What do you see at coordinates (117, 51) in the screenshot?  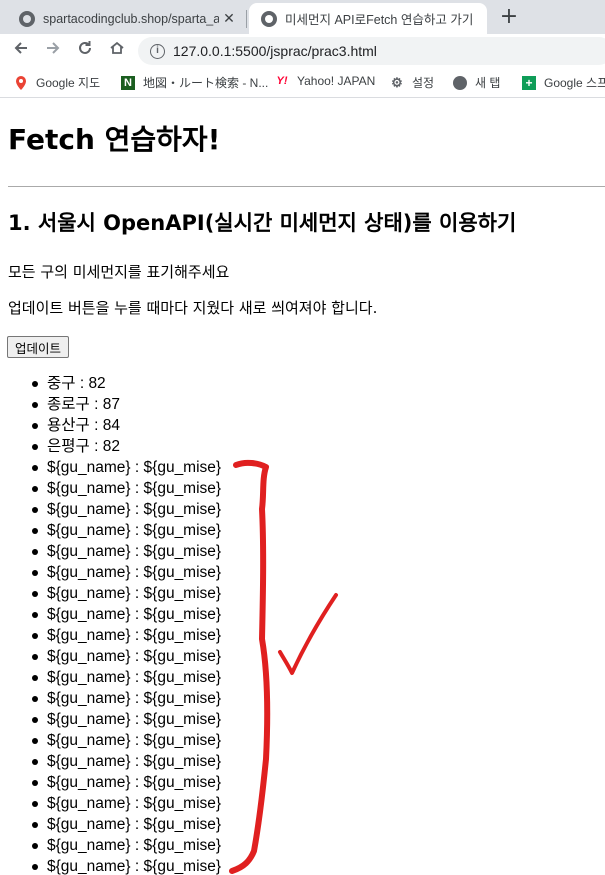 I see `home-icon` at bounding box center [117, 51].